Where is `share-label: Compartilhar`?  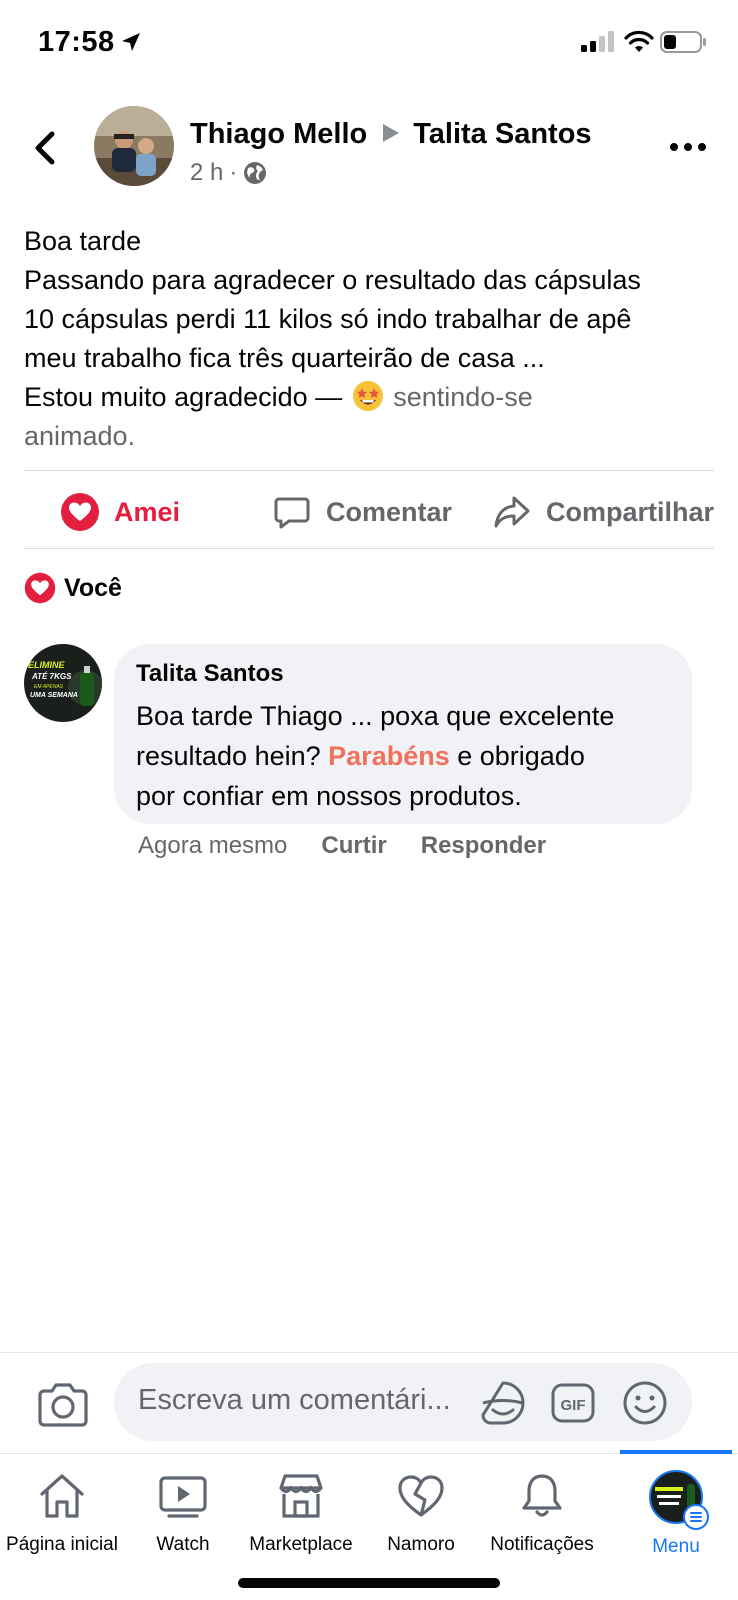 share-label: Compartilhar is located at coordinates (630, 511).